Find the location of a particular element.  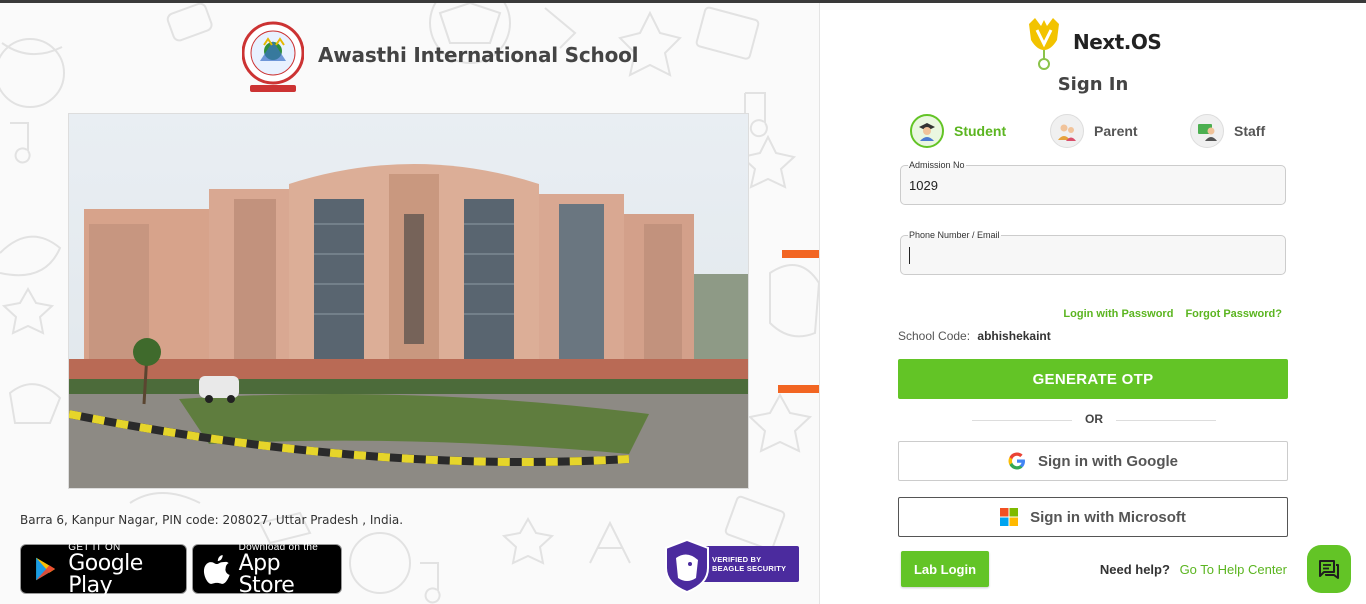

admission-label: Admission No is located at coordinates (937, 165).